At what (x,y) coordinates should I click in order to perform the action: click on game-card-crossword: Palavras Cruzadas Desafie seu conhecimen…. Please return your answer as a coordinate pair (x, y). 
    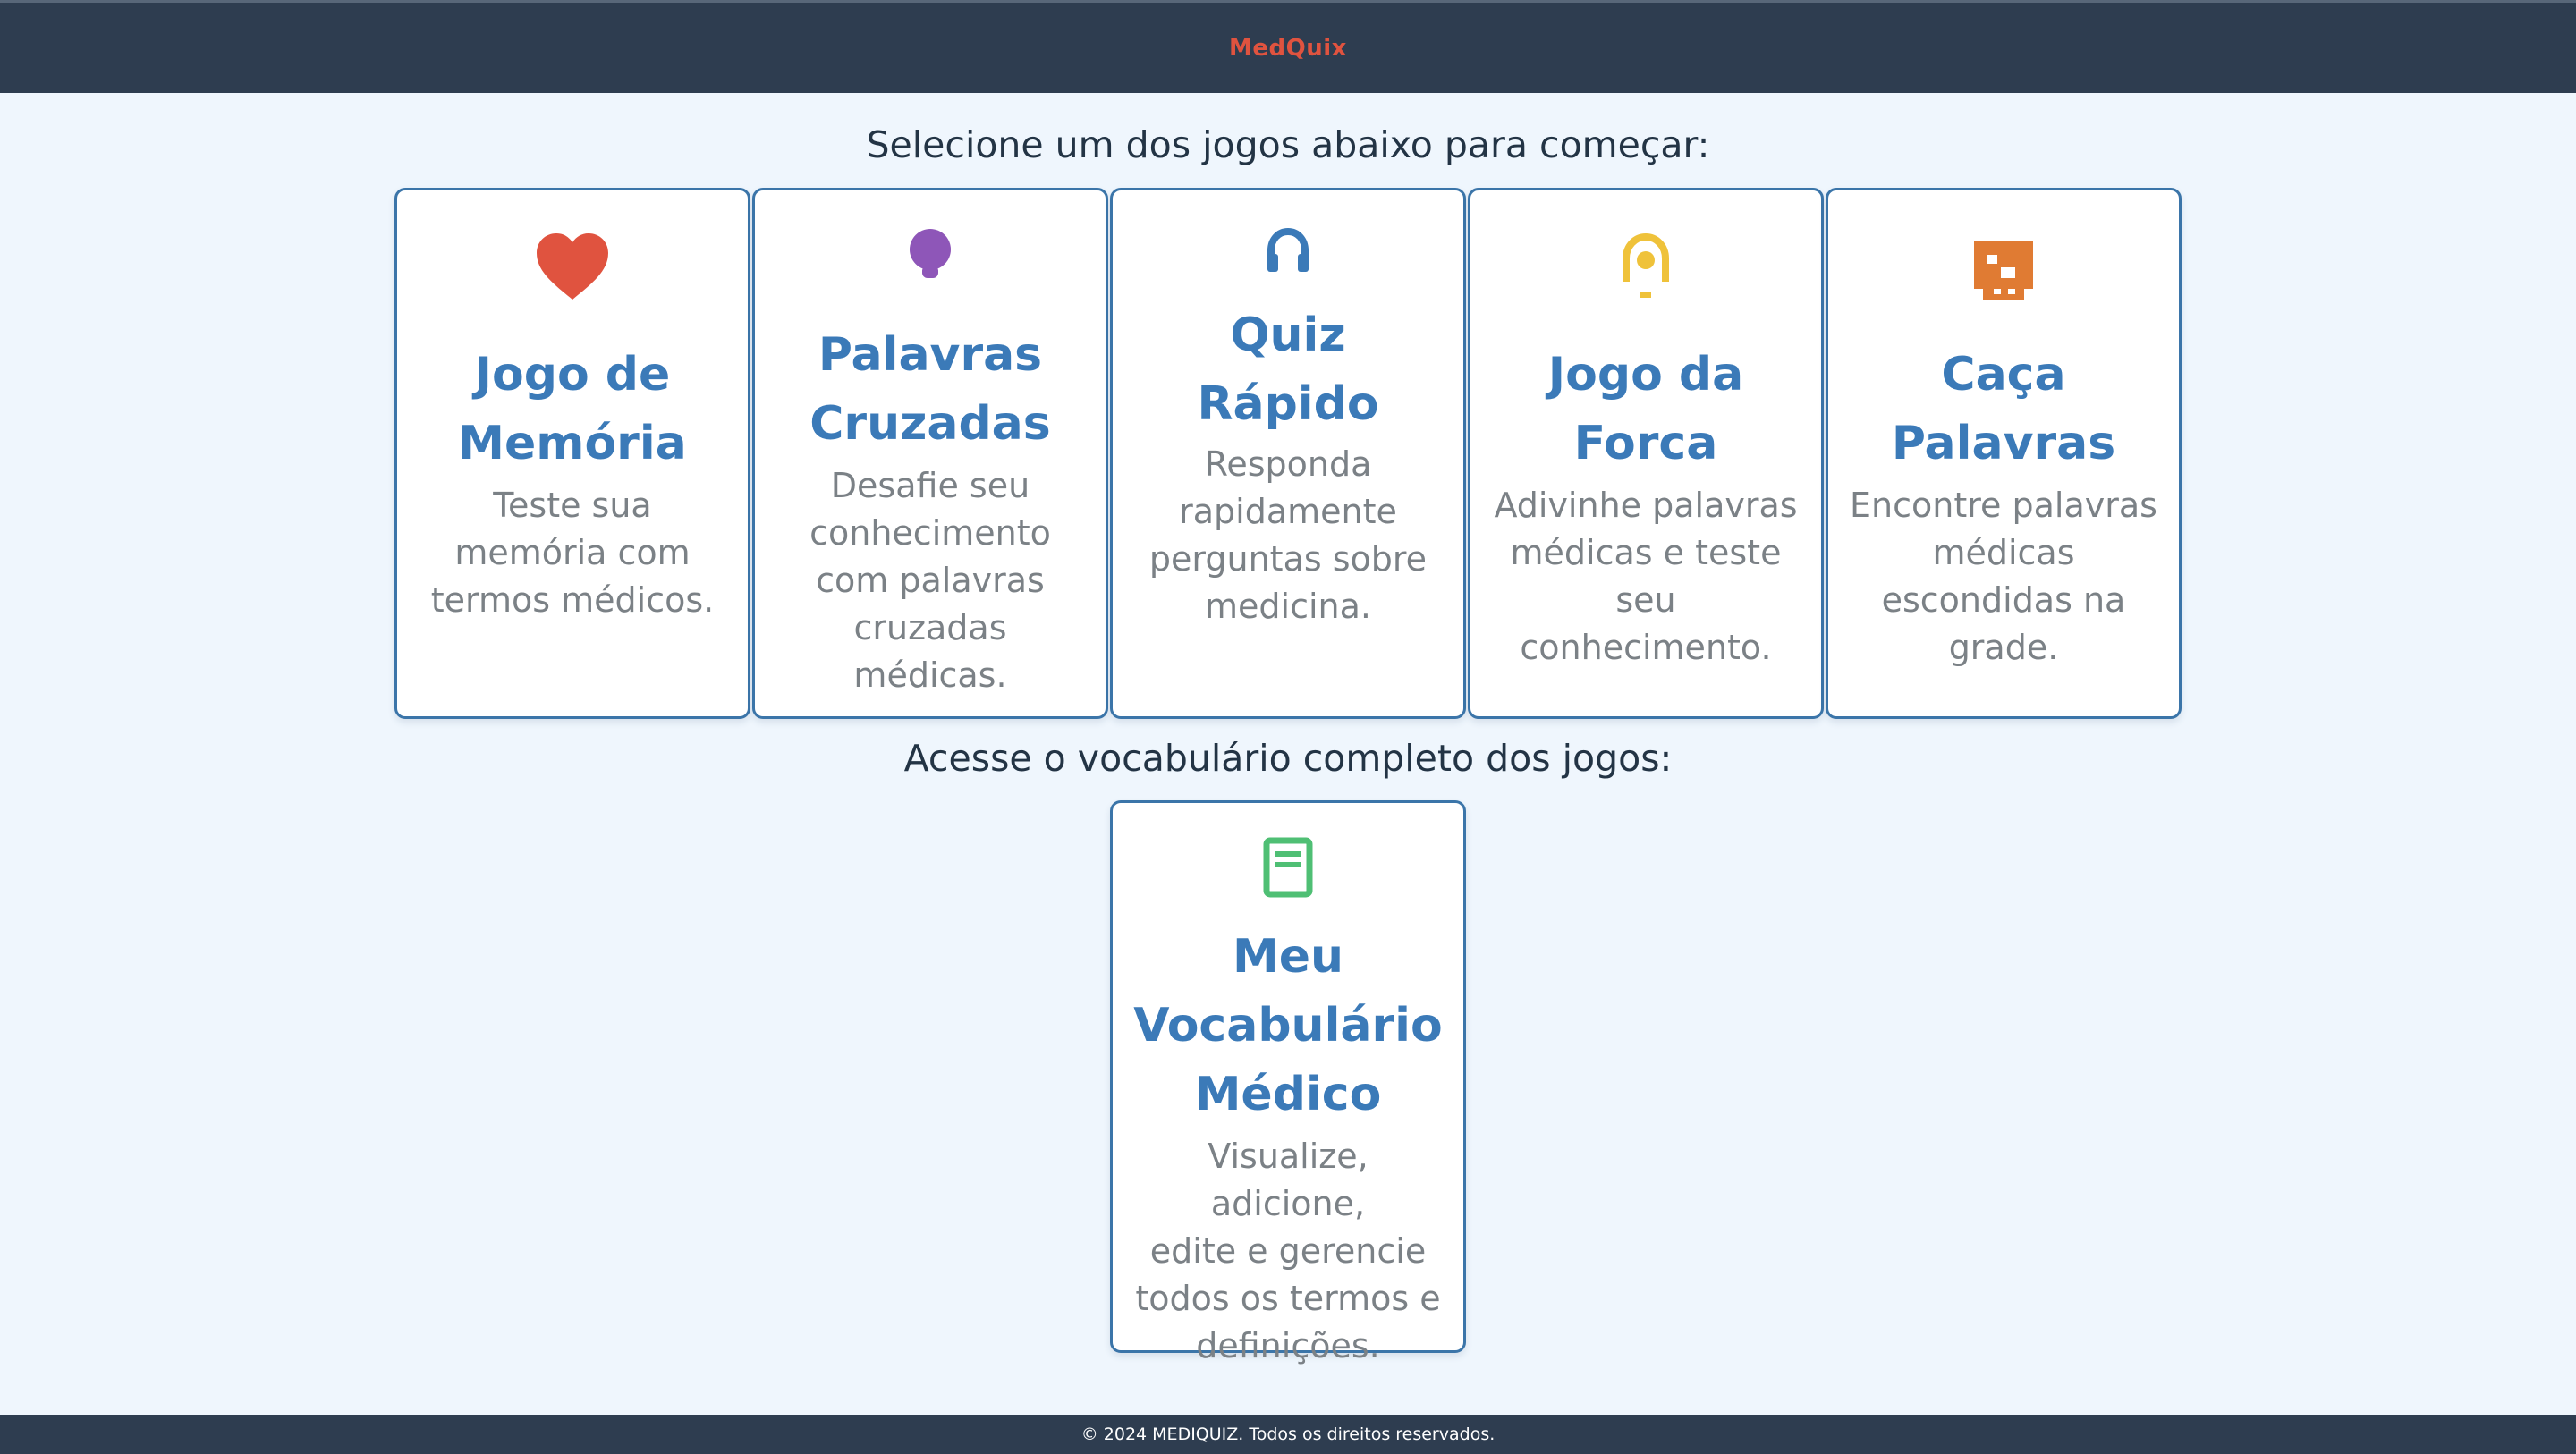
    Looking at the image, I should click on (930, 454).